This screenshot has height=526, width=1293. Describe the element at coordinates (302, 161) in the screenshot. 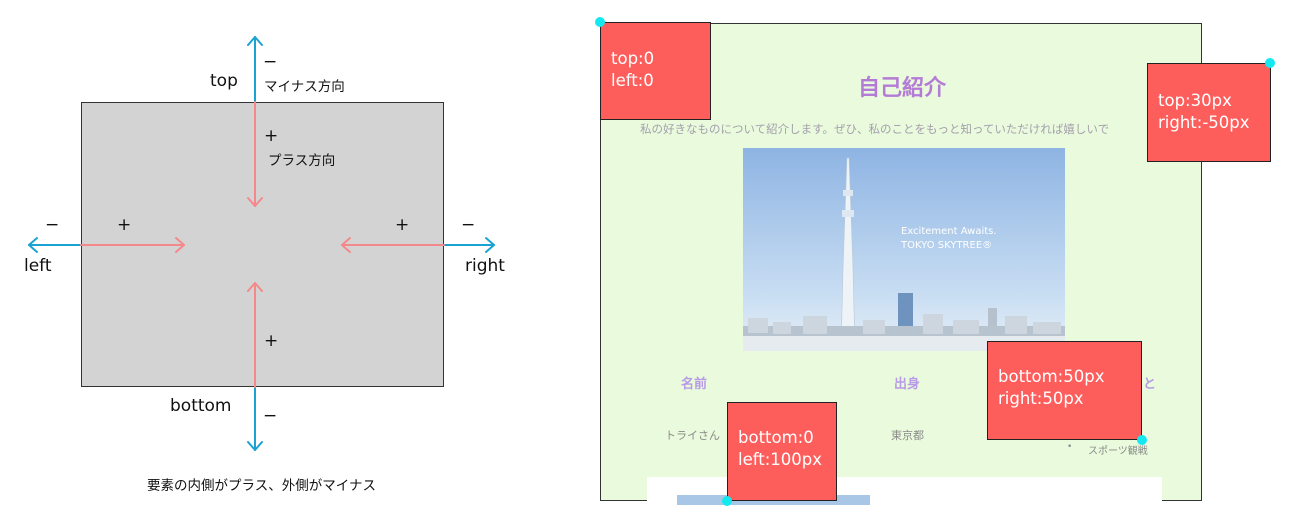

I see `plus-direction-label: プラス方向` at that location.